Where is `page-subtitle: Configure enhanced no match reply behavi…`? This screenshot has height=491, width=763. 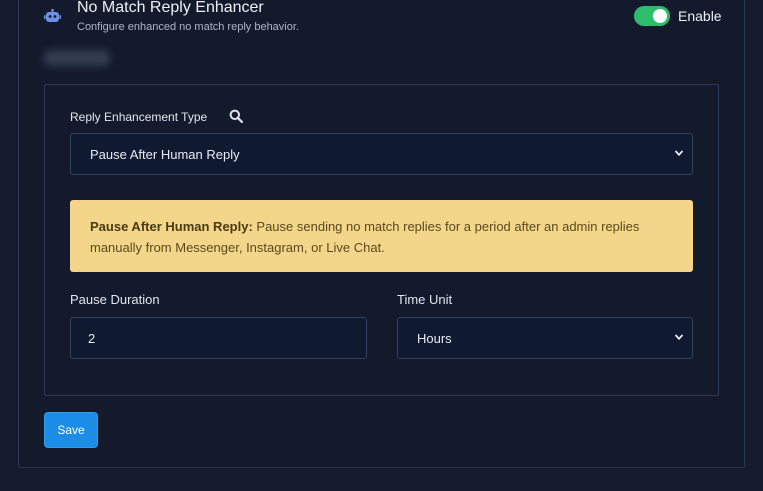 page-subtitle: Configure enhanced no match reply behavi… is located at coordinates (188, 27).